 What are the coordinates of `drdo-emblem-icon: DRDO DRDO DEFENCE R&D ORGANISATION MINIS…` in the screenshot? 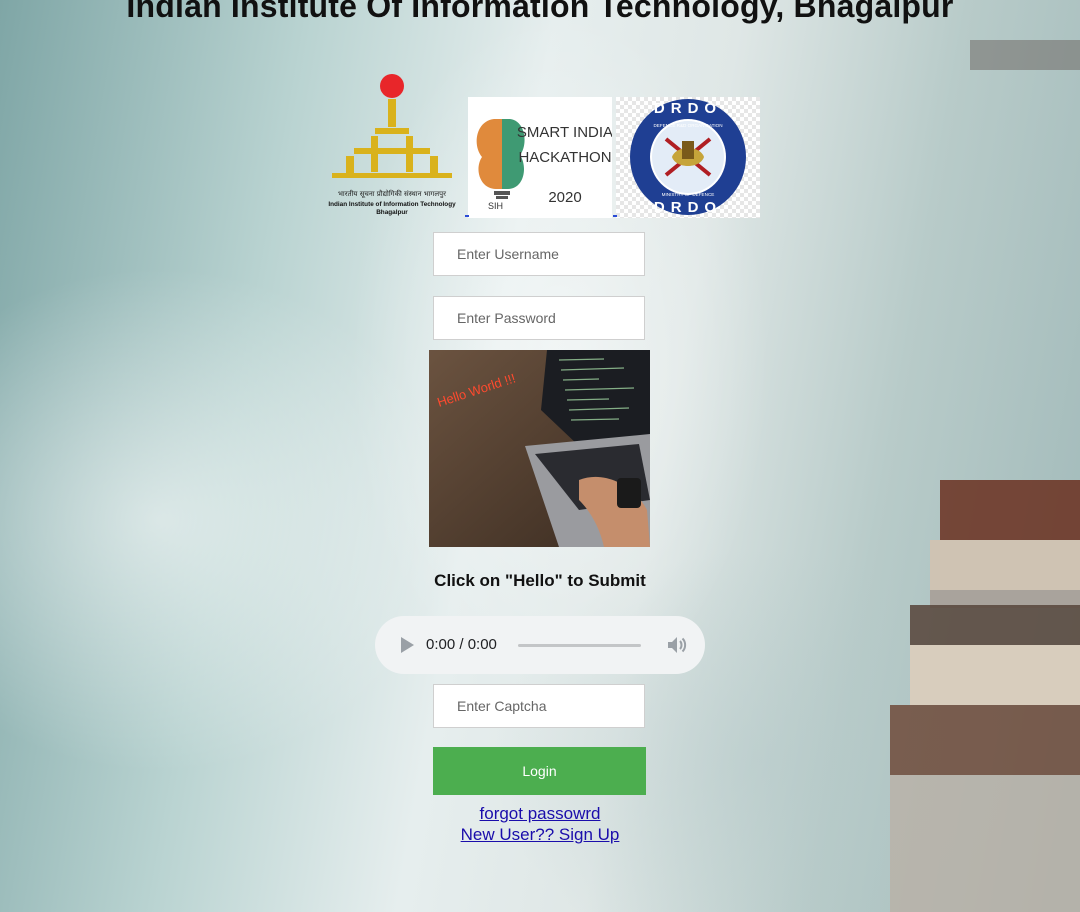 It's located at (688, 157).